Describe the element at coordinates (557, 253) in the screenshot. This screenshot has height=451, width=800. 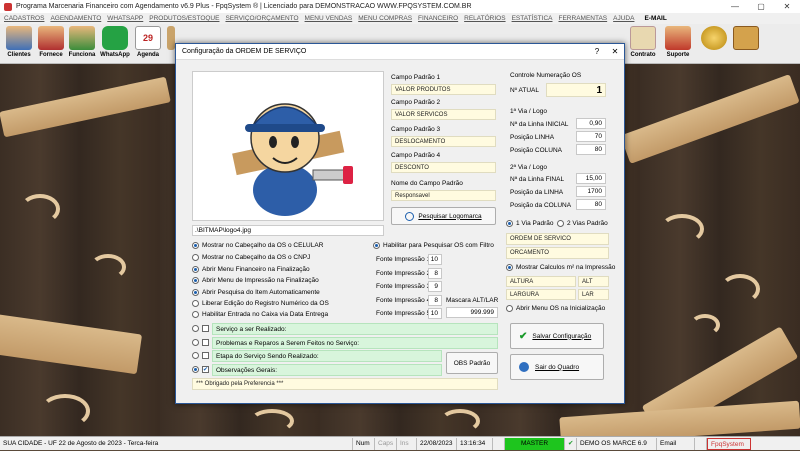
I see `orcamento-input: ORCAMENTO` at that location.